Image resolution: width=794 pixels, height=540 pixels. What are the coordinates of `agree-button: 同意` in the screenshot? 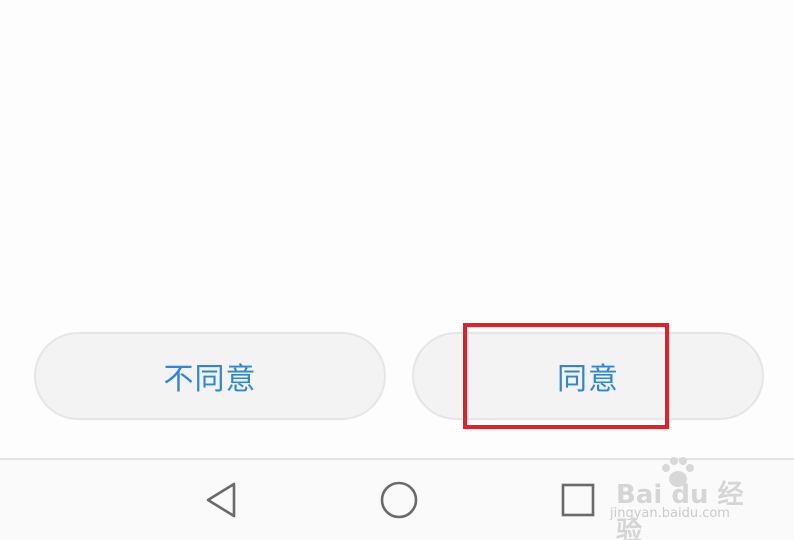 It's located at (588, 376).